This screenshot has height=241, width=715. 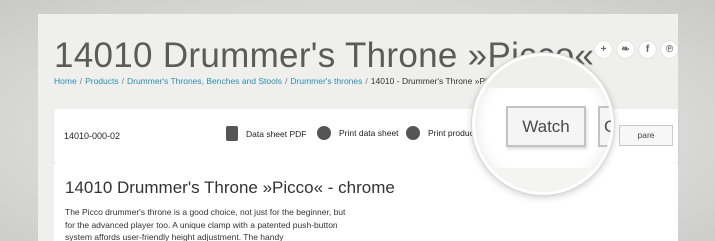 What do you see at coordinates (324, 133) in the screenshot?
I see `print-icon` at bounding box center [324, 133].